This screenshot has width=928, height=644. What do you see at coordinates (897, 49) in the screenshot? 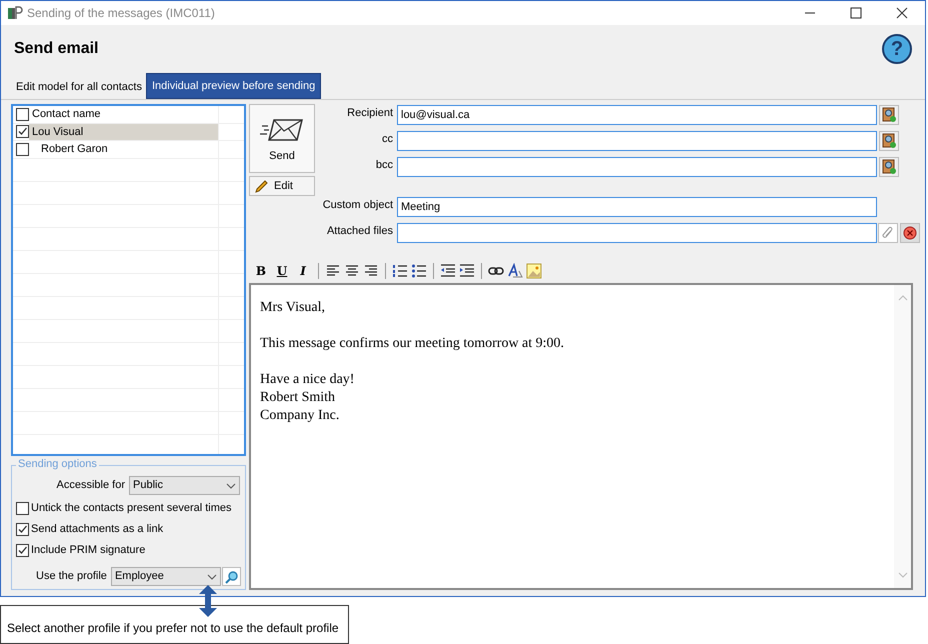
I see `help-button: ?` at bounding box center [897, 49].